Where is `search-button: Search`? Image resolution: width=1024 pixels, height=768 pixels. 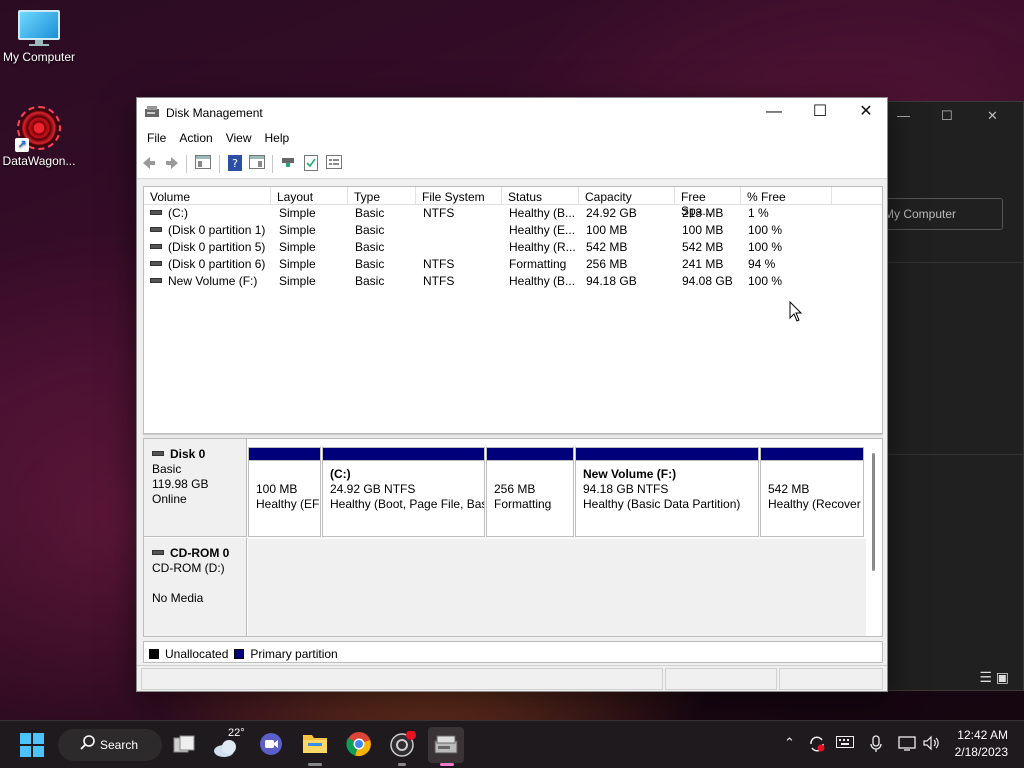 search-button: Search is located at coordinates (110, 745).